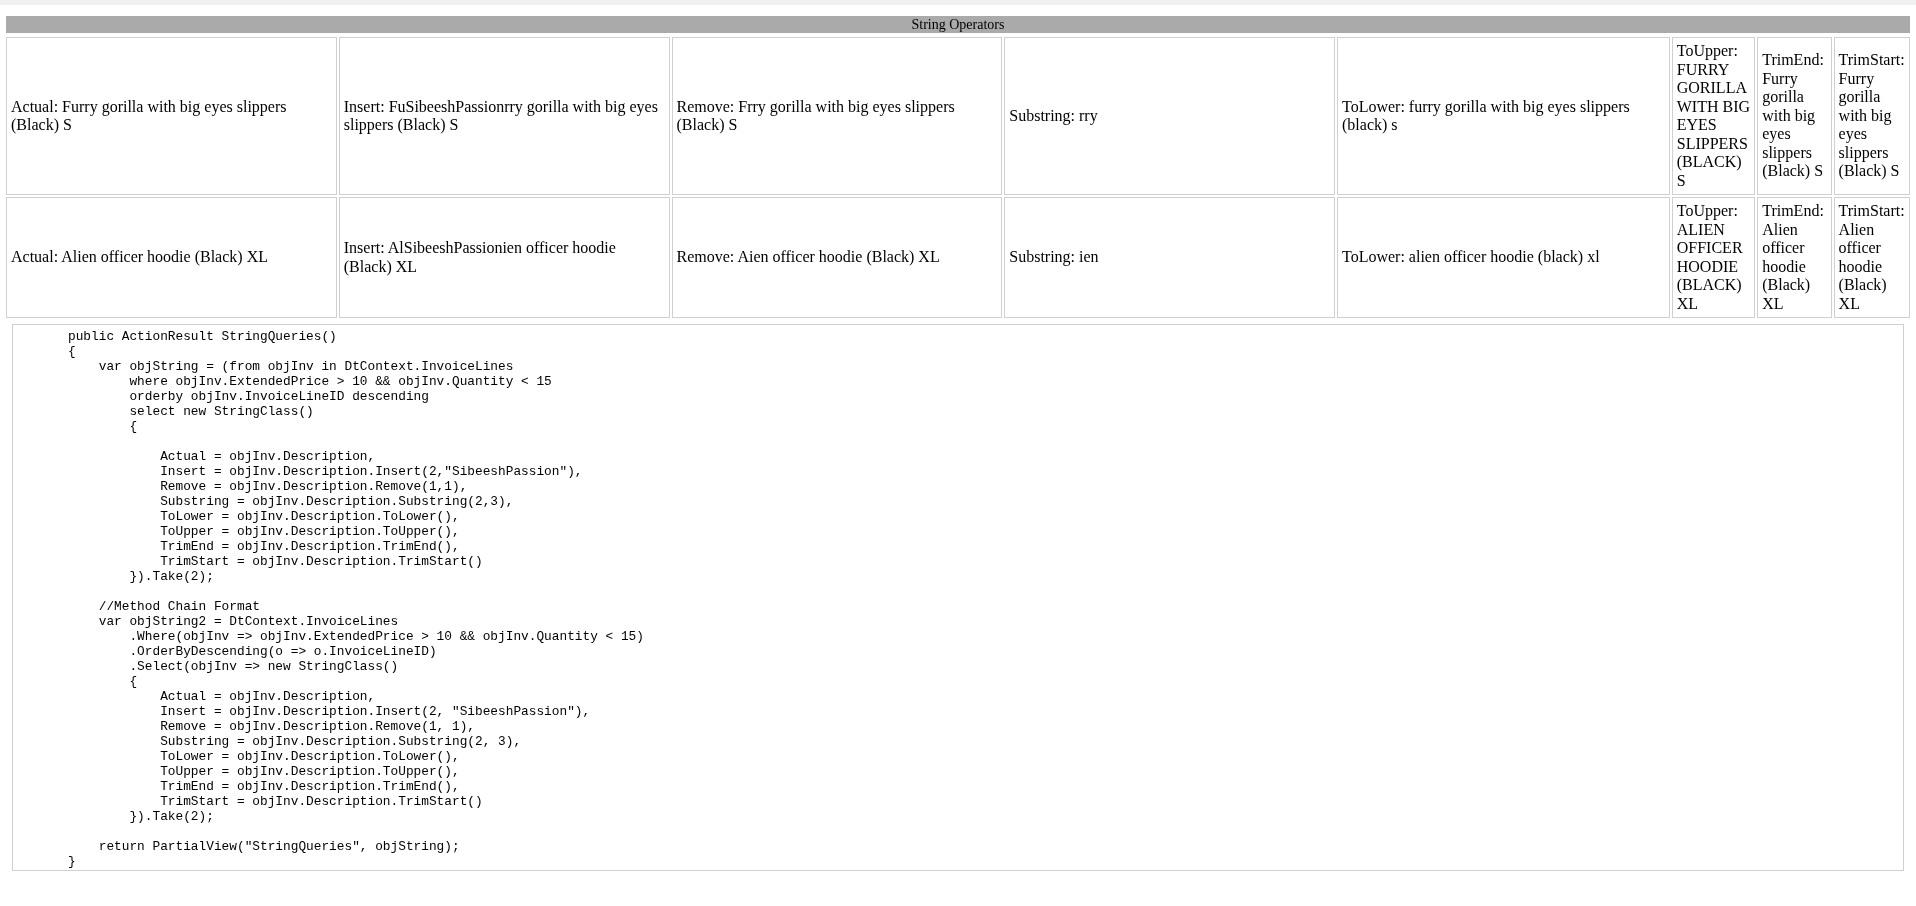 Image resolution: width=1916 pixels, height=906 pixels. What do you see at coordinates (1713, 257) in the screenshot?
I see `table-cell: ToUpper: ALIEN OFFICER HOODIE (BLACK) XL` at bounding box center [1713, 257].